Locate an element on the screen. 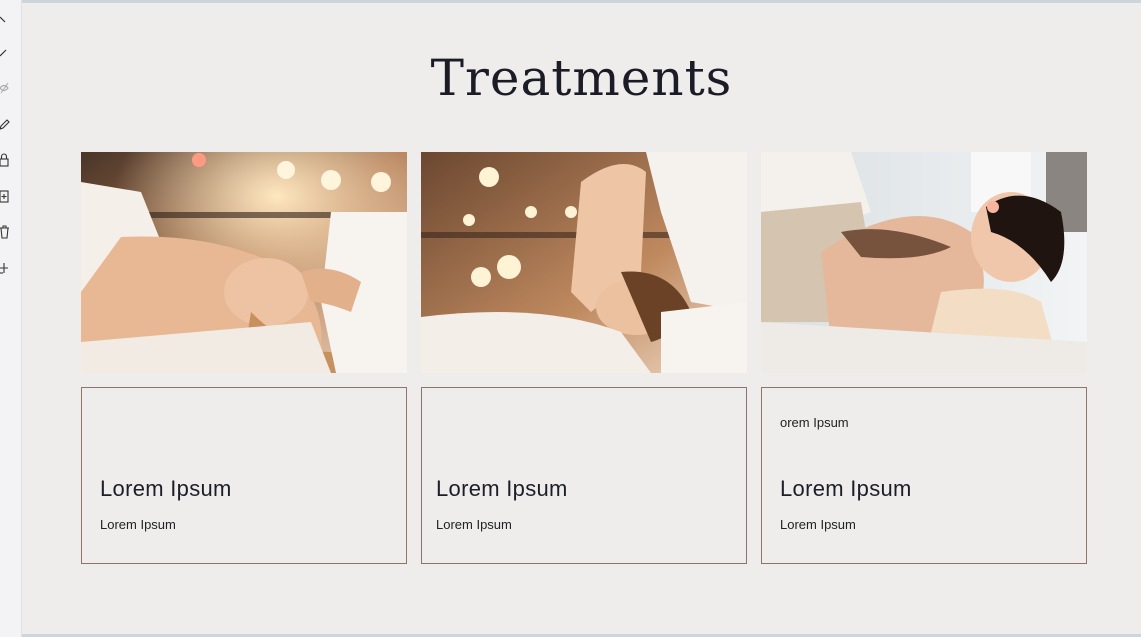 Image resolution: width=1141 pixels, height=637 pixels. lock-icon is located at coordinates (5, 160).